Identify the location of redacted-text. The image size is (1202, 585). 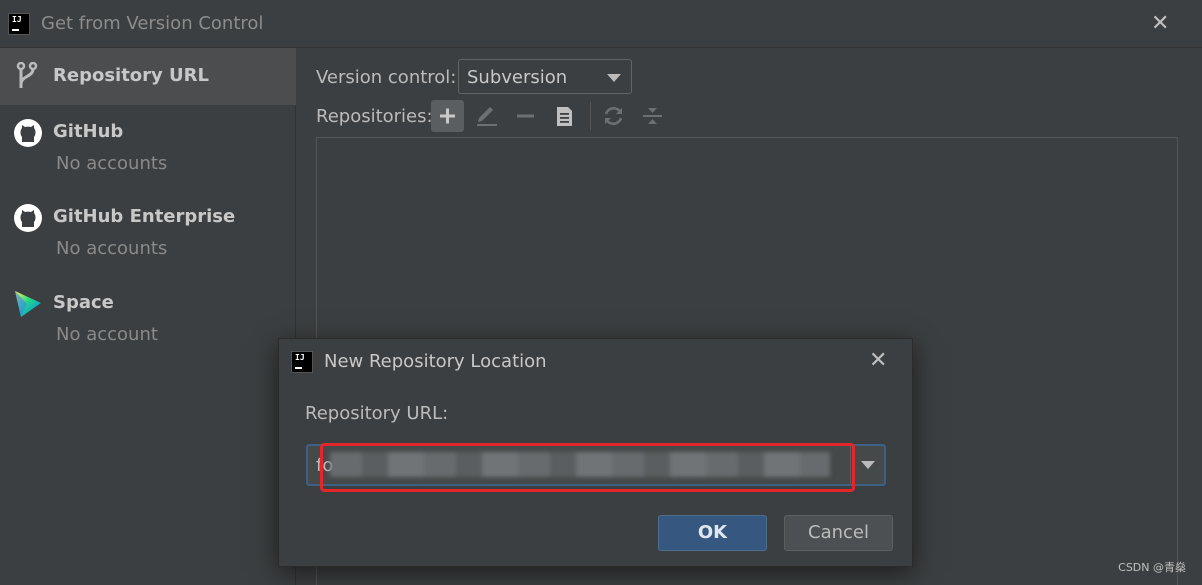
(580, 464).